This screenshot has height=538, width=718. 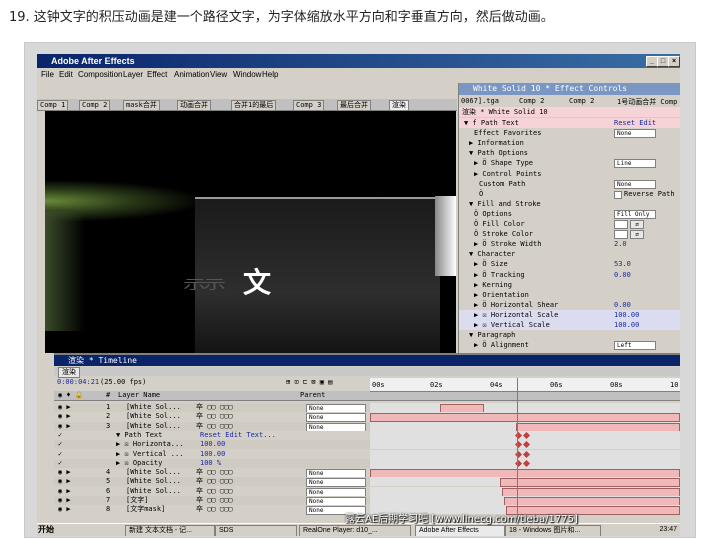 What do you see at coordinates (525, 385) in the screenshot?
I see `time-ruler: 00s 02s 04s 06s 08s 10` at bounding box center [525, 385].